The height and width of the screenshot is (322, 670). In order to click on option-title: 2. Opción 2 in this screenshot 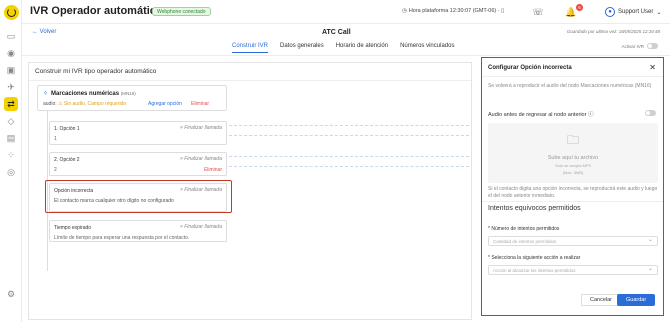, I will do `click(67, 160)`.